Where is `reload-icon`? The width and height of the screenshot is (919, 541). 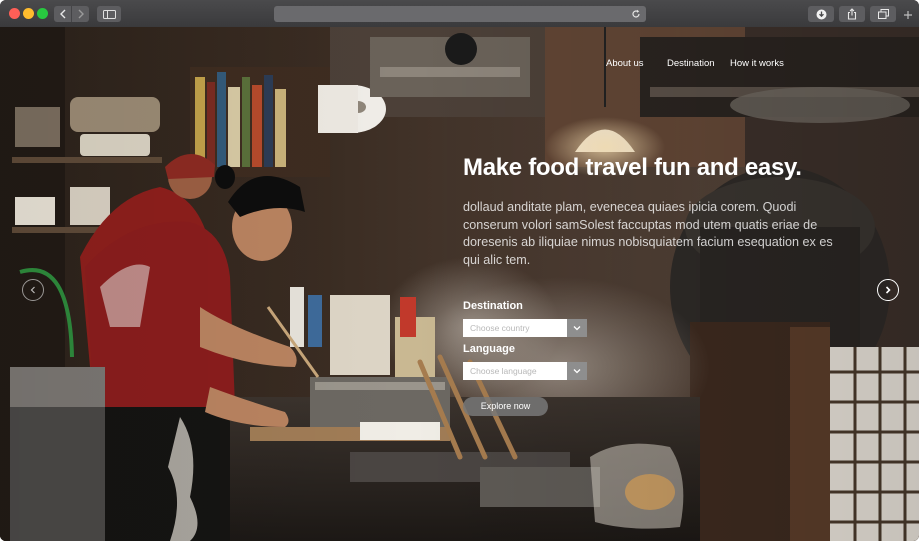
reload-icon is located at coordinates (636, 13).